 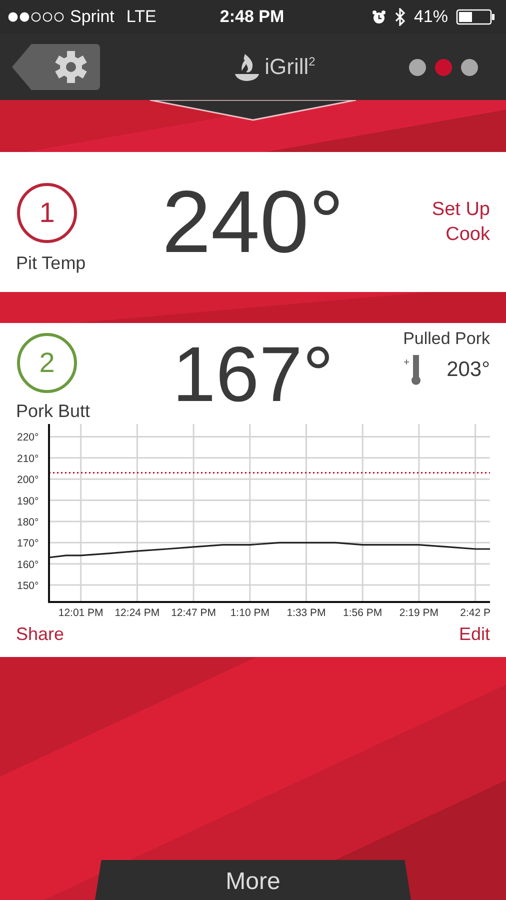 I want to click on carrier-name: Sprint, so click(x=92, y=17).